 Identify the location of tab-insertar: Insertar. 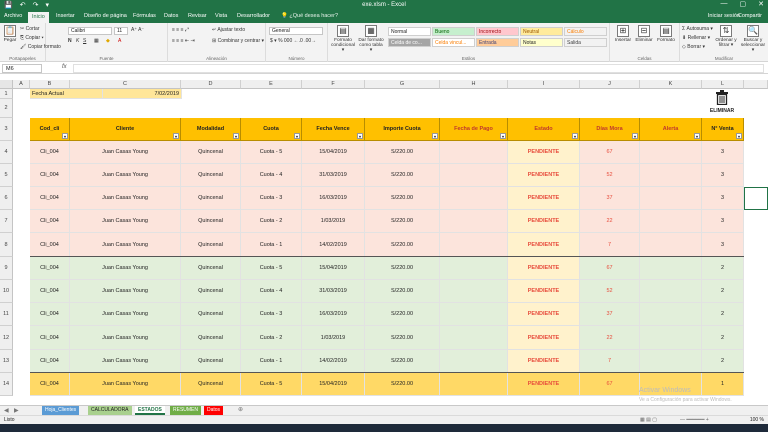
(65, 16).